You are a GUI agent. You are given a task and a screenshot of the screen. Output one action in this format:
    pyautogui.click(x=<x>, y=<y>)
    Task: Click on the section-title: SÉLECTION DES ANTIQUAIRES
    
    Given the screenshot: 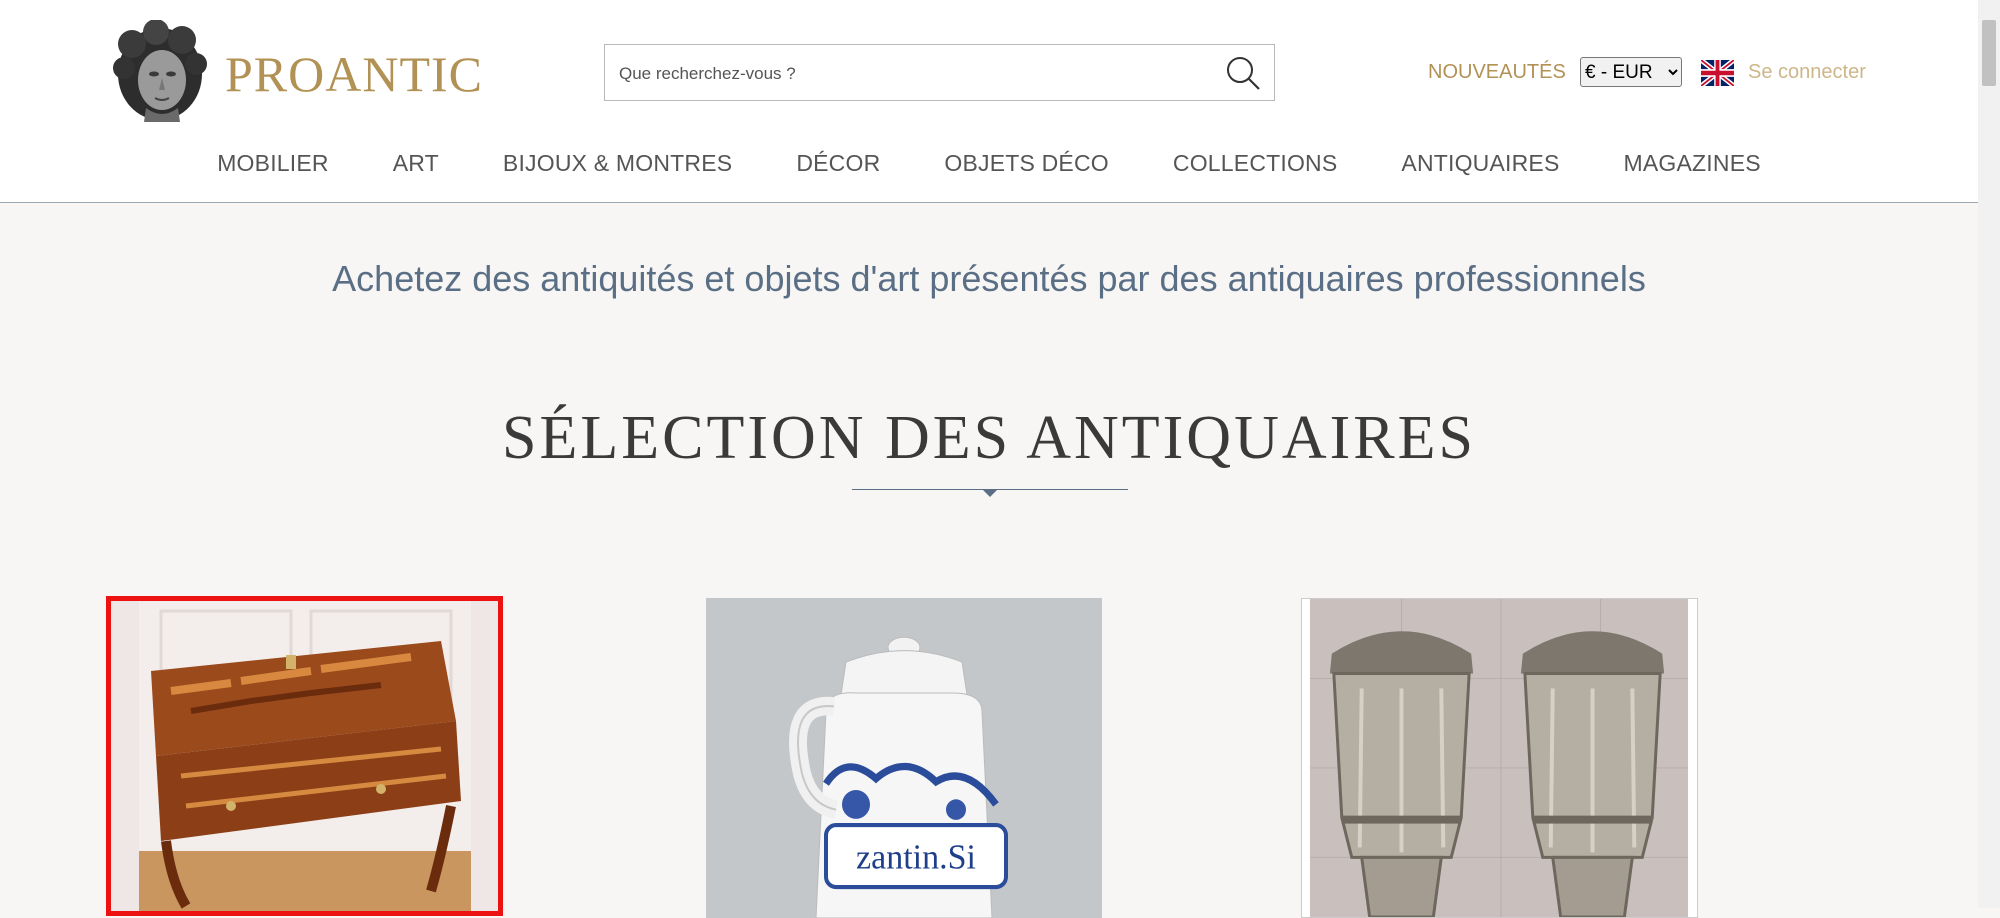 What is the action you would take?
    pyautogui.click(x=989, y=438)
    